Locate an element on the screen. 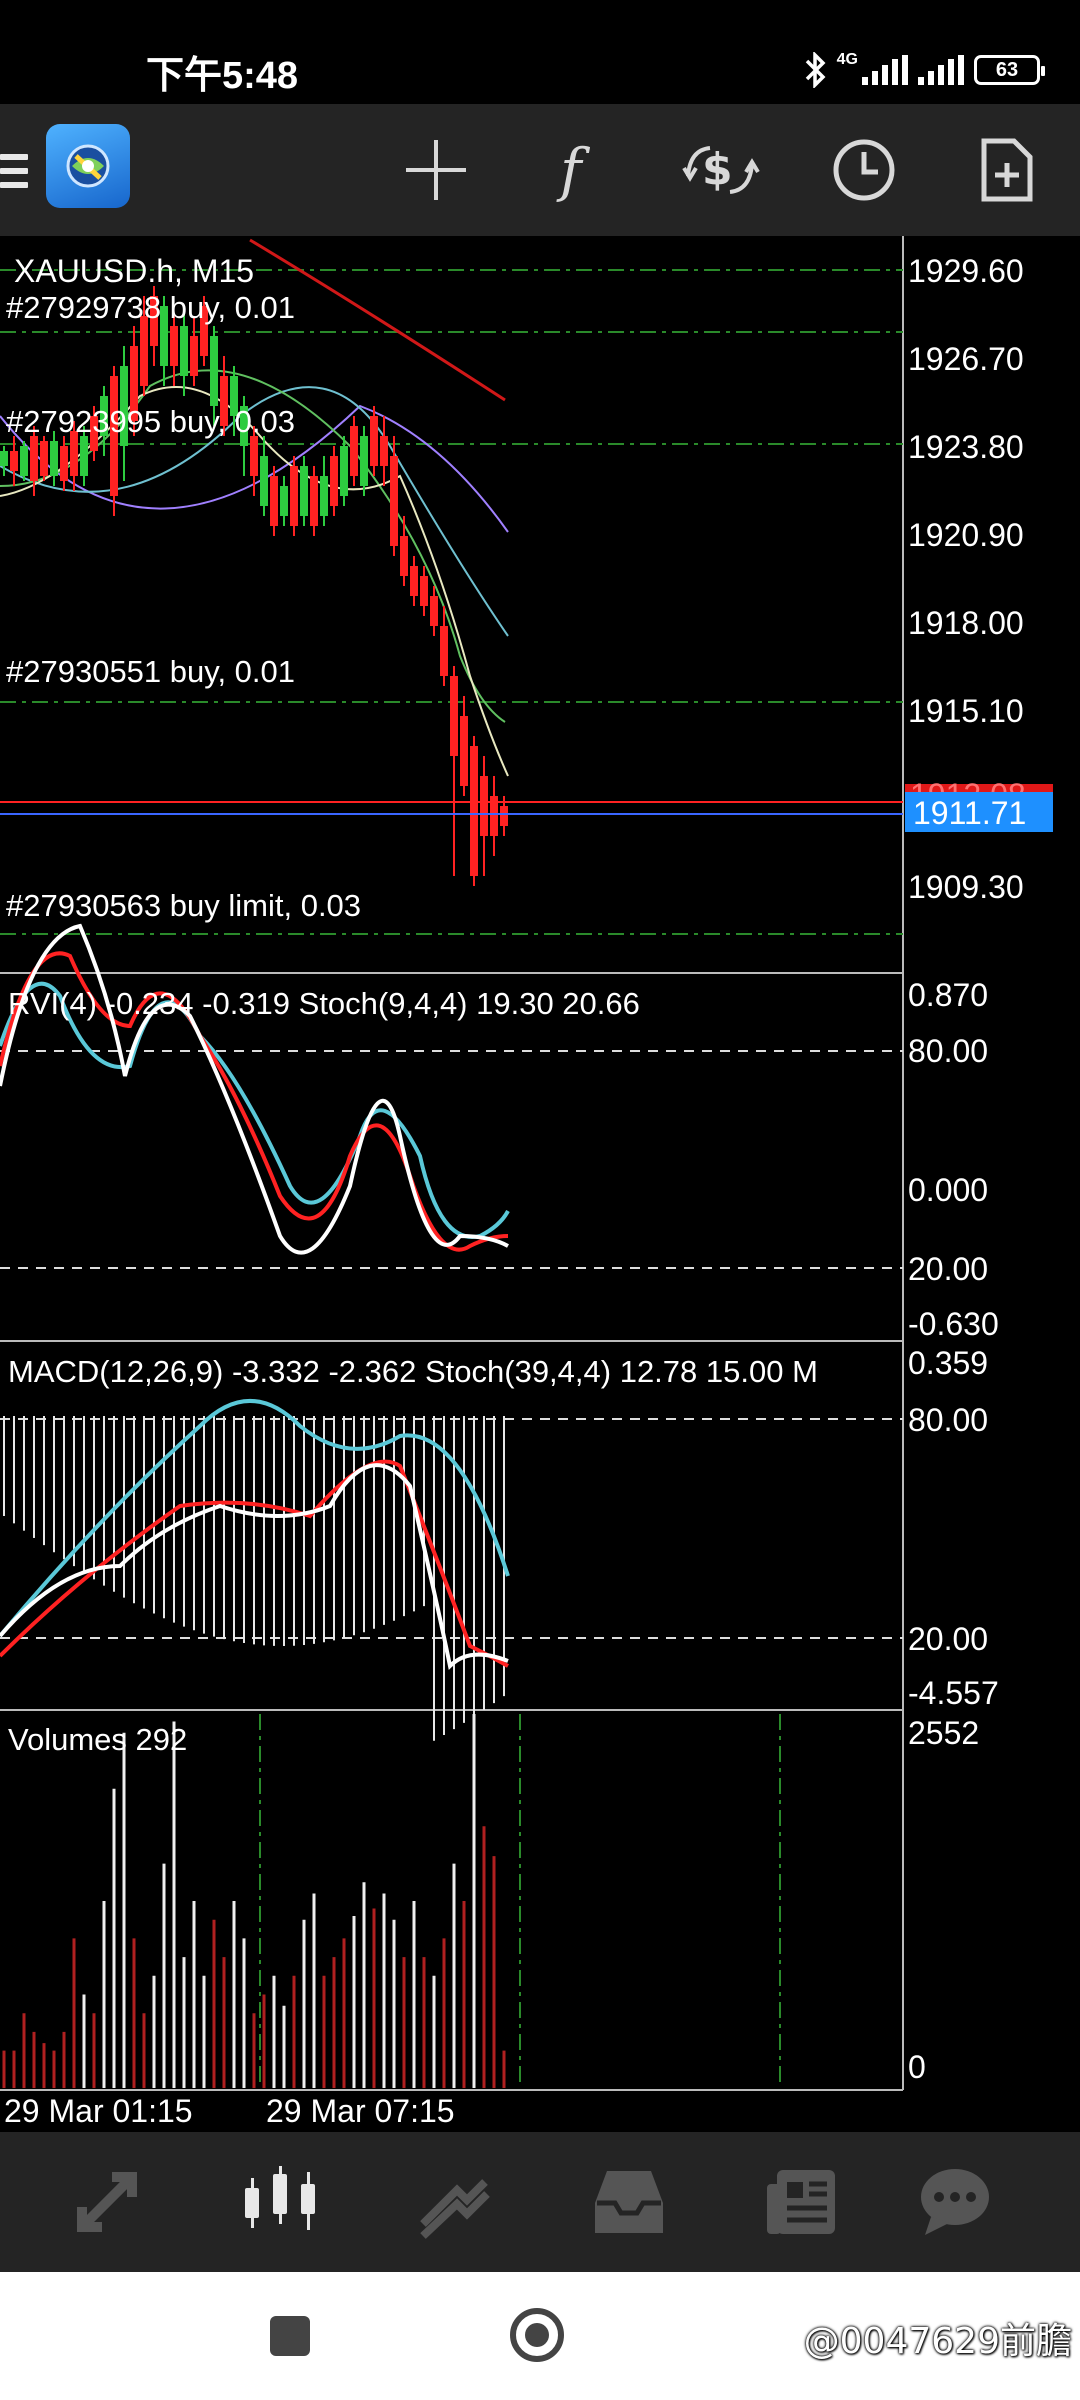  indicators-icon: f is located at coordinates (578, 170).